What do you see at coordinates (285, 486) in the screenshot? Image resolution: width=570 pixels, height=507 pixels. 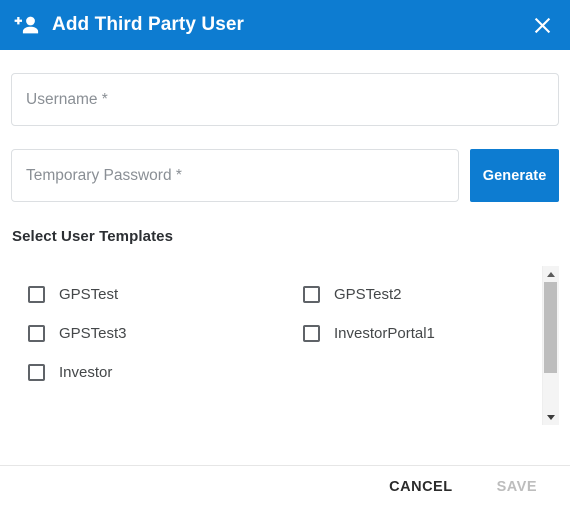 I see `dialog-footer: CANCEL SAVE` at bounding box center [285, 486].